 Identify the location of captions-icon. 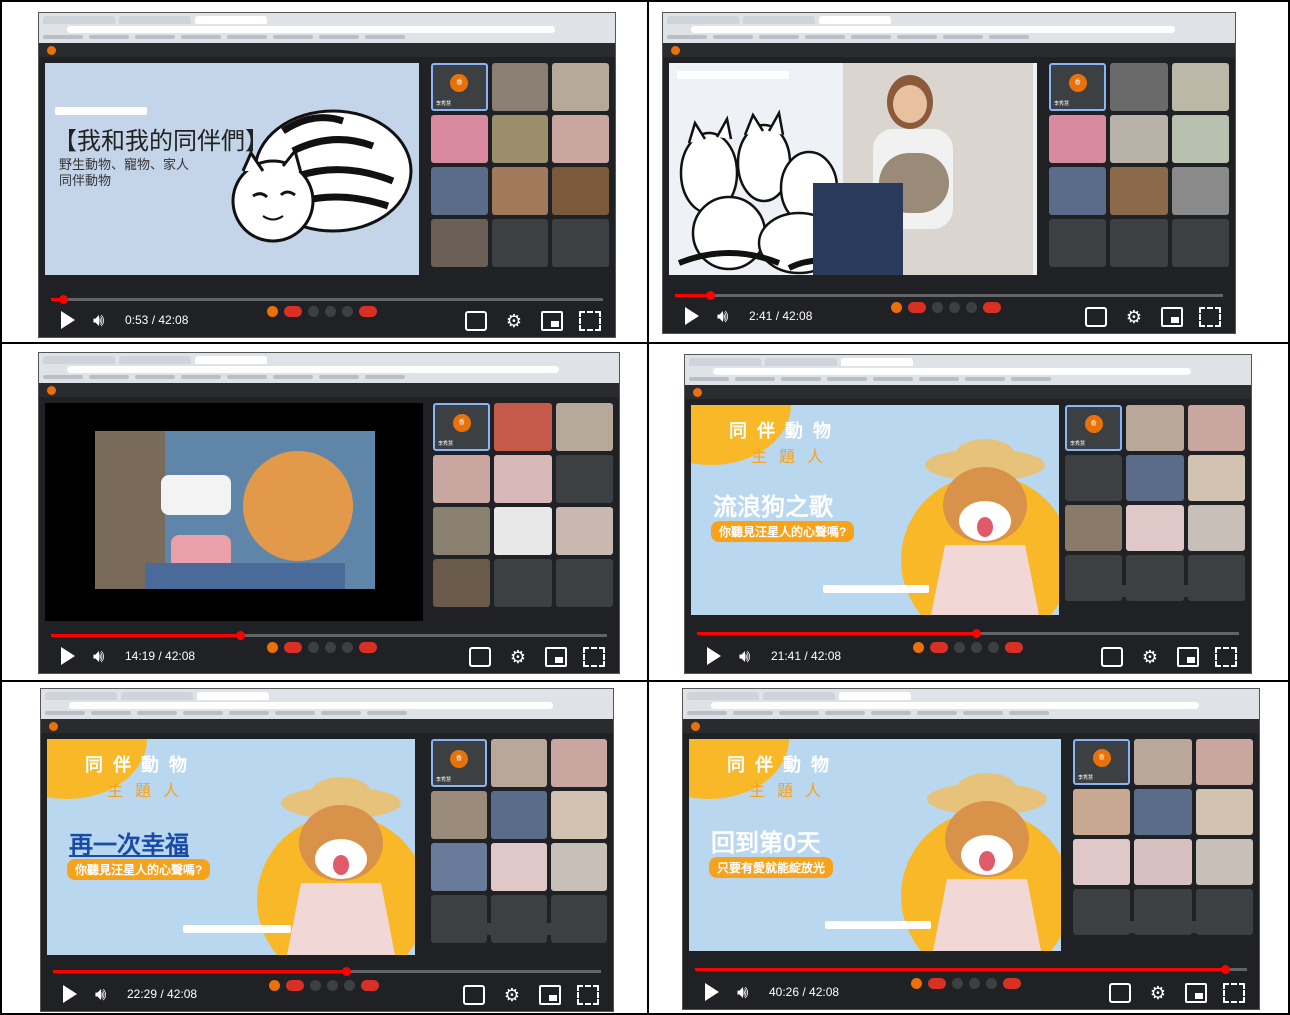
(476, 321).